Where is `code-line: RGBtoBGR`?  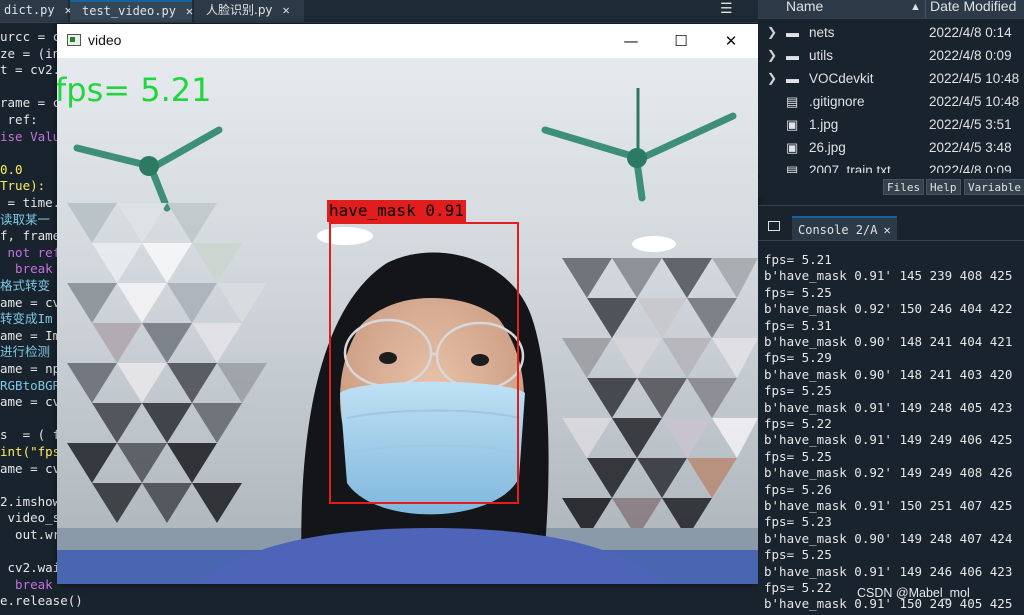
code-line: RGBtoBGR is located at coordinates (30, 385).